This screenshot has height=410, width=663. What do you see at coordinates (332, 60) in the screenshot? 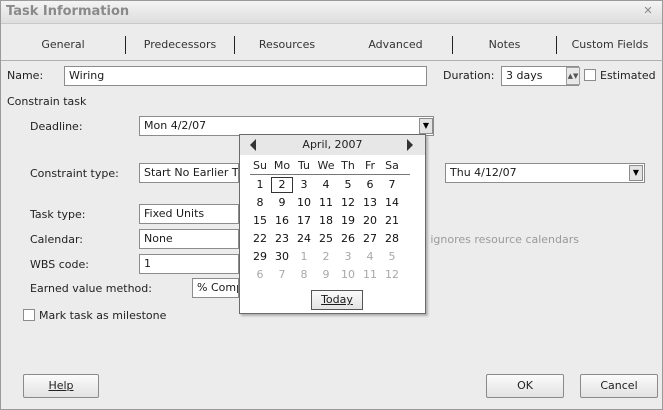
I see `tab-underline` at bounding box center [332, 60].